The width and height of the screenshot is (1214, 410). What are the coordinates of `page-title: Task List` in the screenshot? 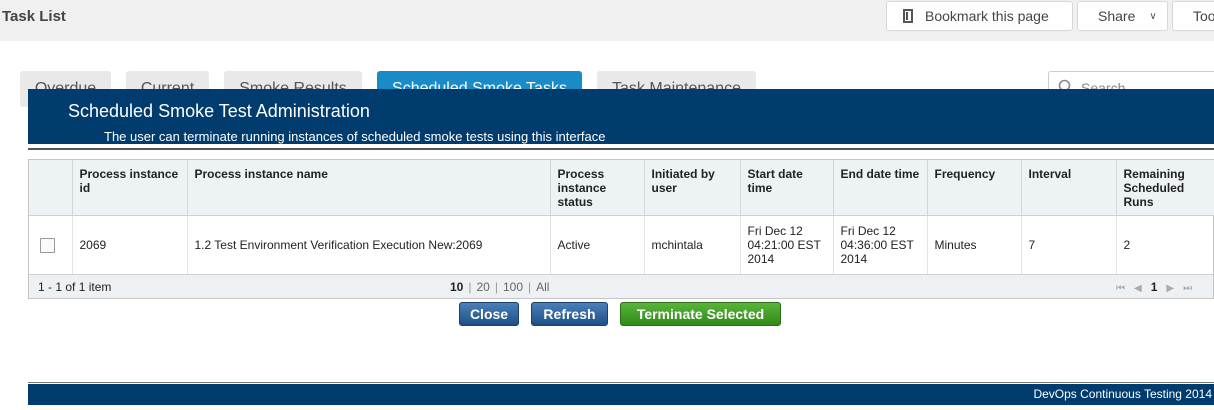 It's located at (34, 16).